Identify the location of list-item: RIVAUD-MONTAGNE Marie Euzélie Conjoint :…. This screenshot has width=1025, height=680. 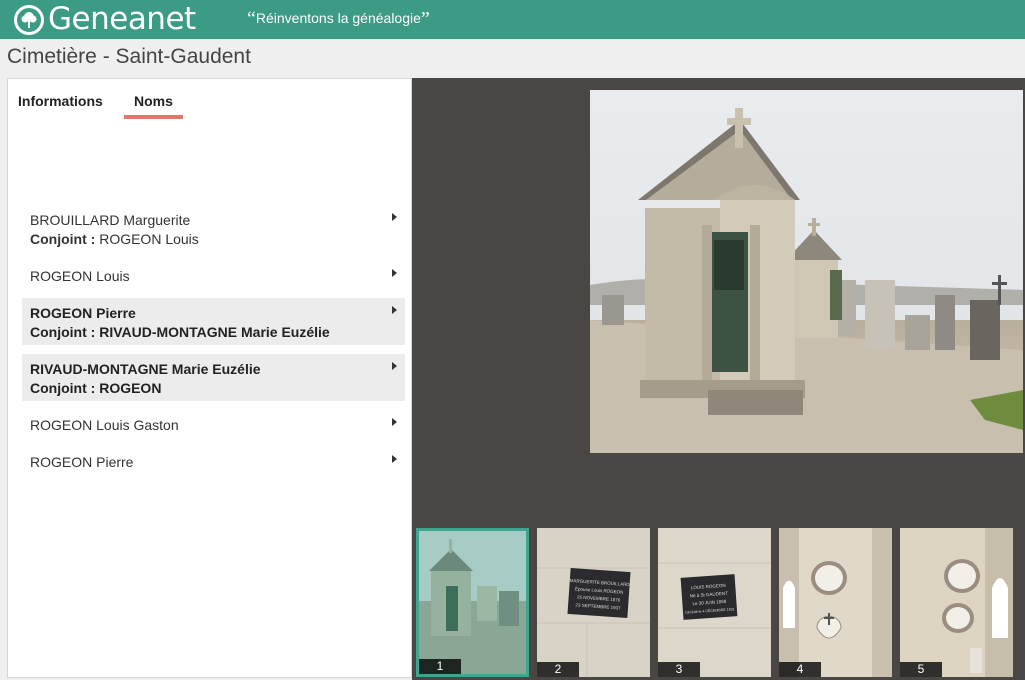
(213, 377).